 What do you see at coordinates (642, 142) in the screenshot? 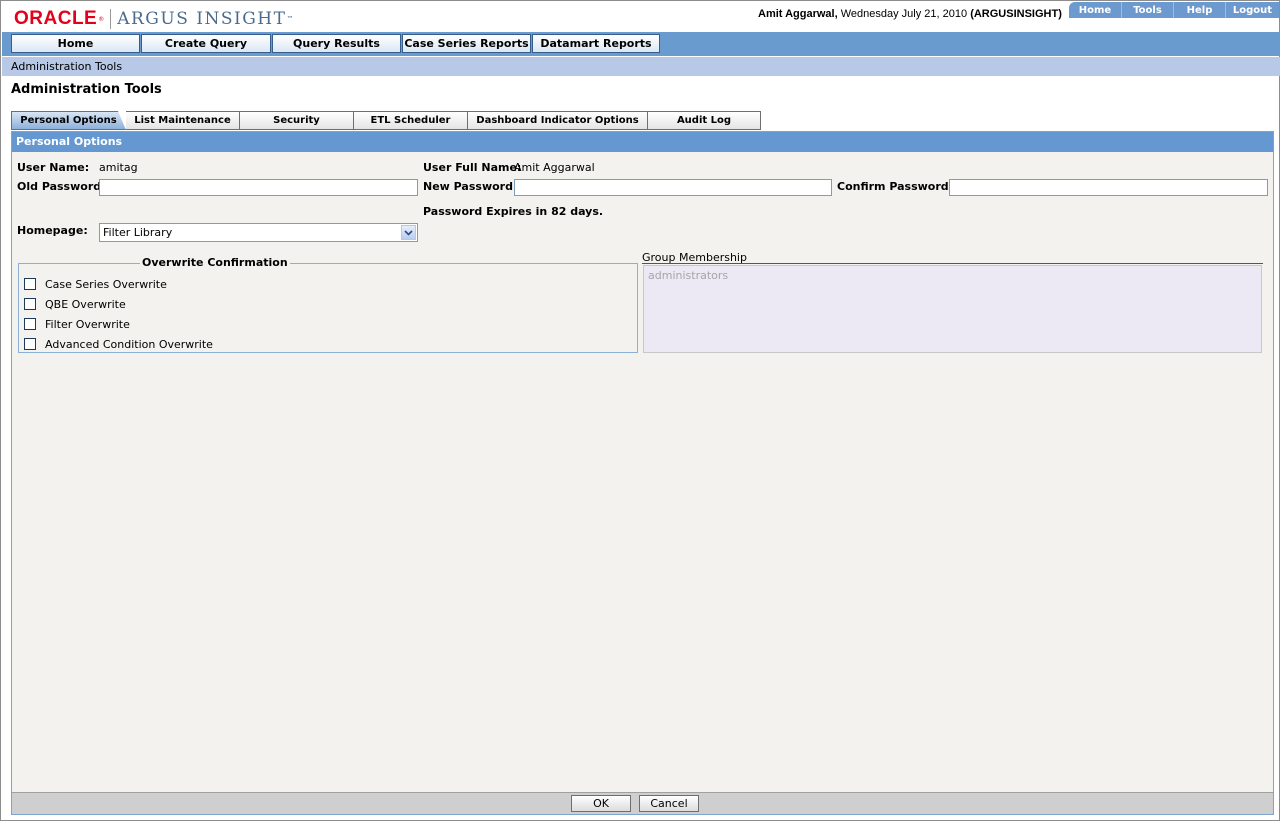
I see `panel-title: Personal Options` at bounding box center [642, 142].